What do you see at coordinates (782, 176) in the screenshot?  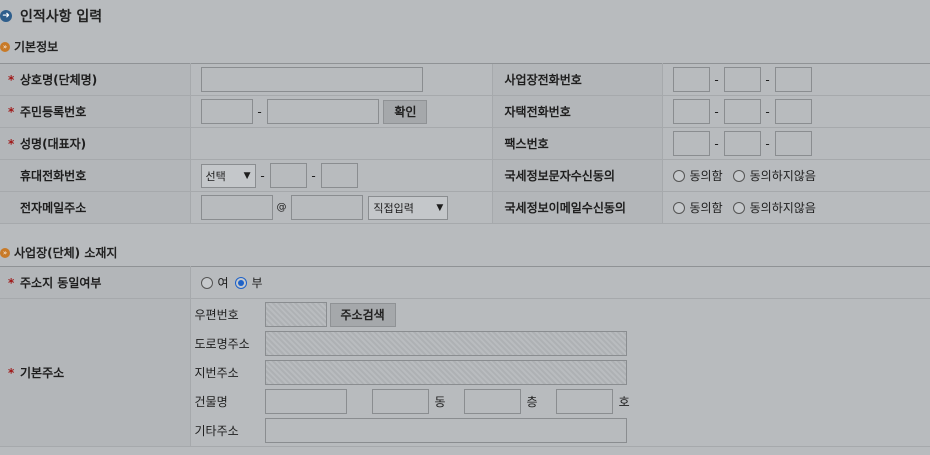 I see `sms-disagree-label: 동의하지않음` at bounding box center [782, 176].